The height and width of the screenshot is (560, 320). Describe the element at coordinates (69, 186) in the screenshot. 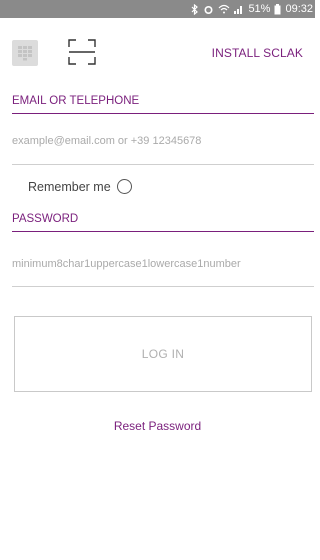

I see `remember-me-label: Remember me` at that location.